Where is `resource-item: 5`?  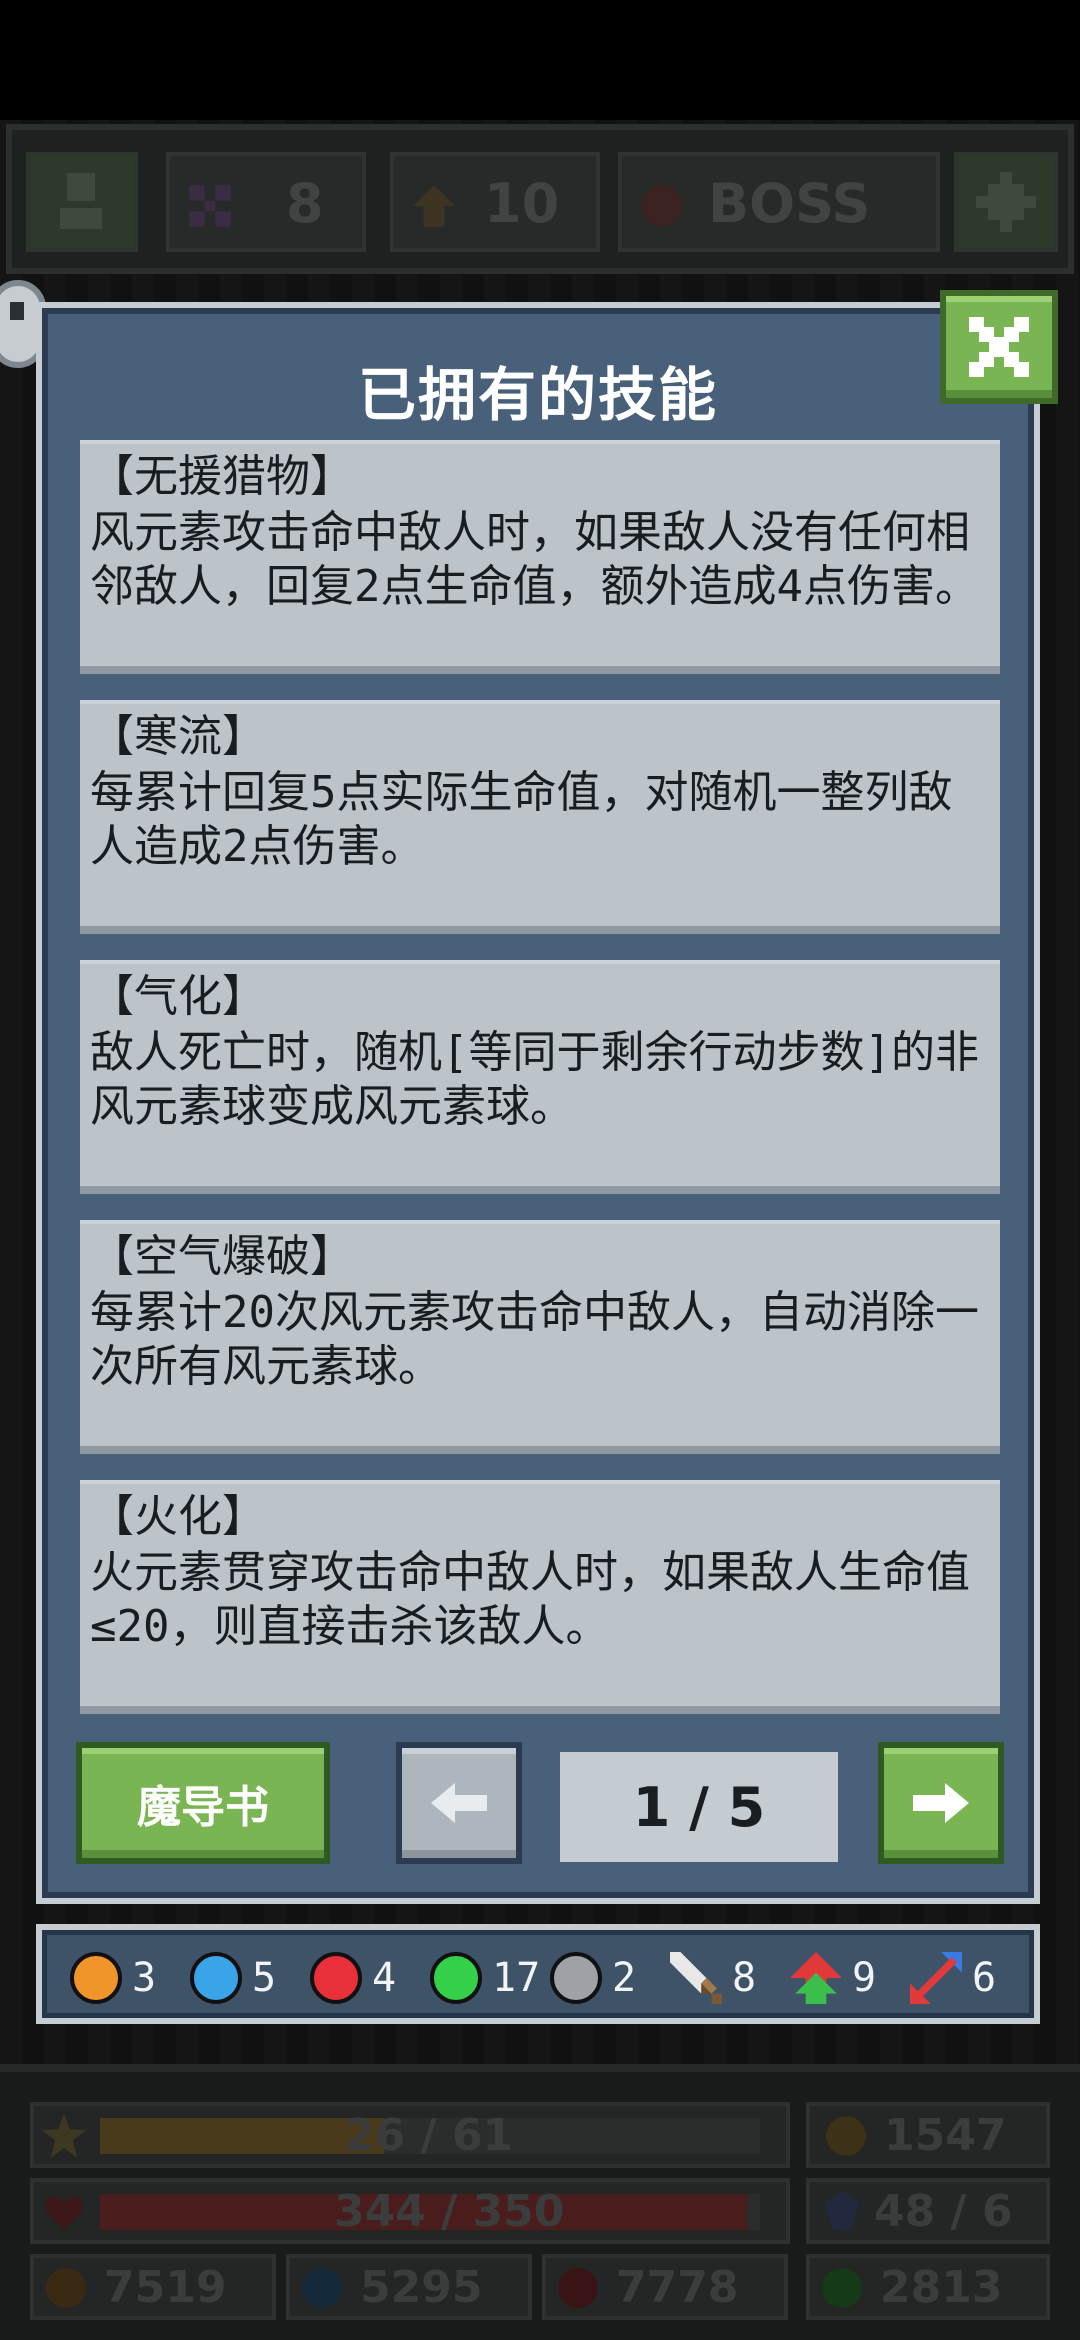 resource-item: 5 is located at coordinates (233, 1978).